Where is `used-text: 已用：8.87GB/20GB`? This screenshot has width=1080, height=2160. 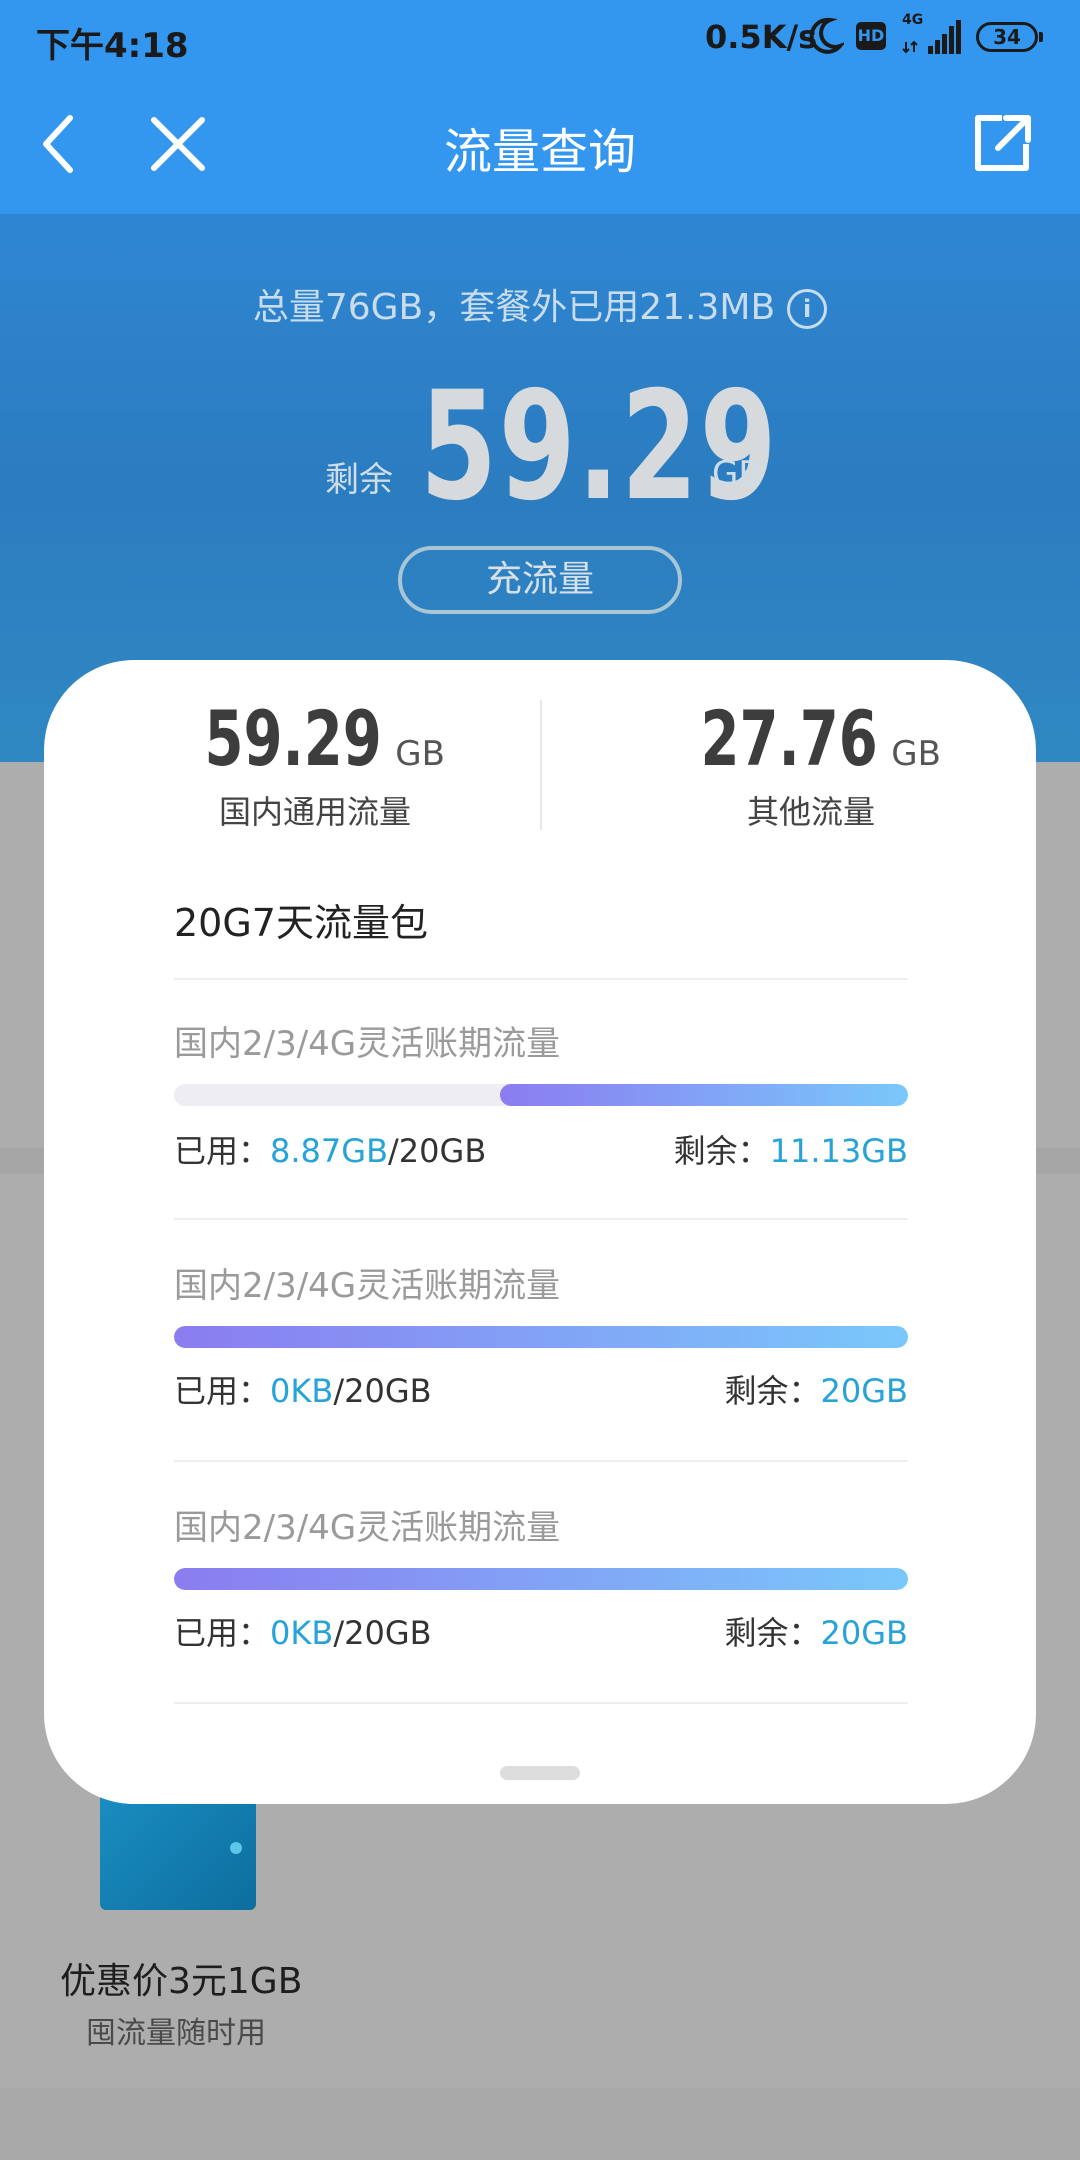
used-text: 已用：8.87GB/20GB is located at coordinates (330, 1149).